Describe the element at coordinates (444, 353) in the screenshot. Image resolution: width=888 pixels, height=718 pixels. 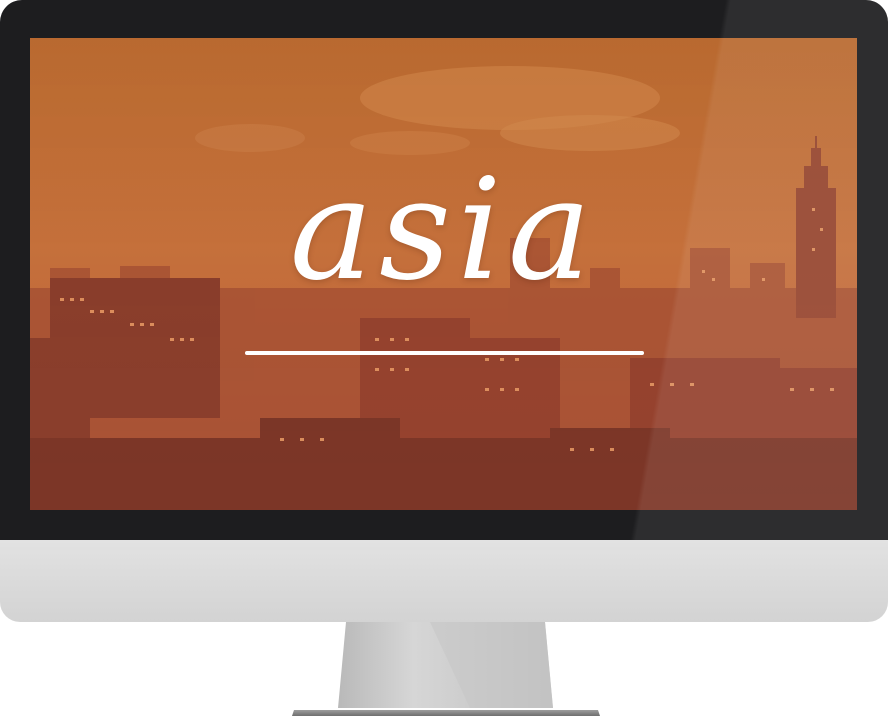
I see `headline-underline` at that location.